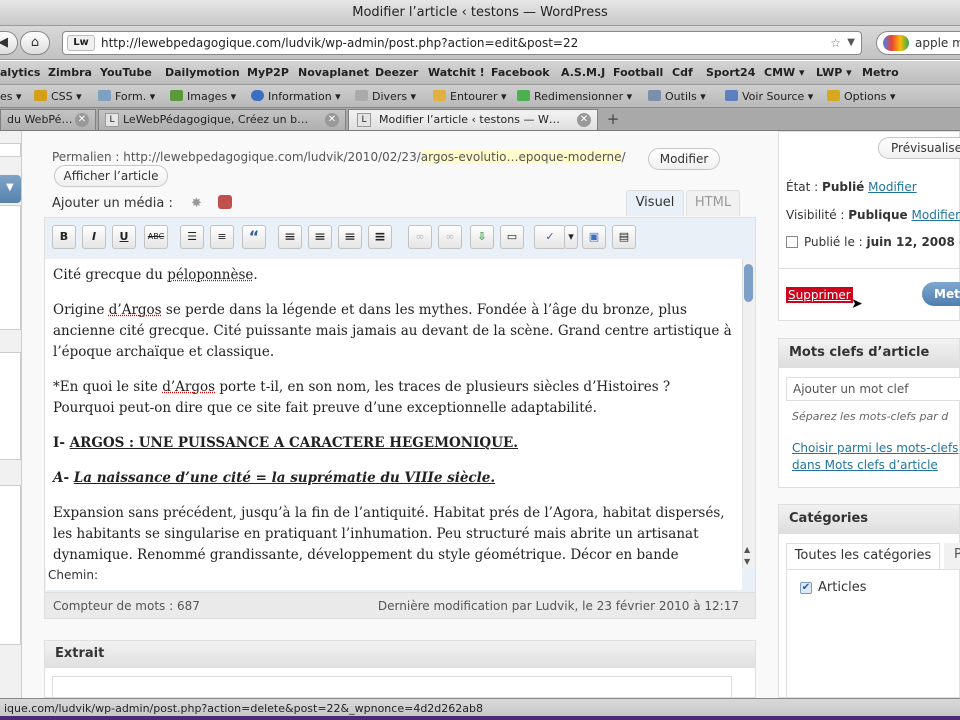 The width and height of the screenshot is (960, 720). I want to click on content-paragraph: Cité grecque du péloponnèse., so click(393, 275).